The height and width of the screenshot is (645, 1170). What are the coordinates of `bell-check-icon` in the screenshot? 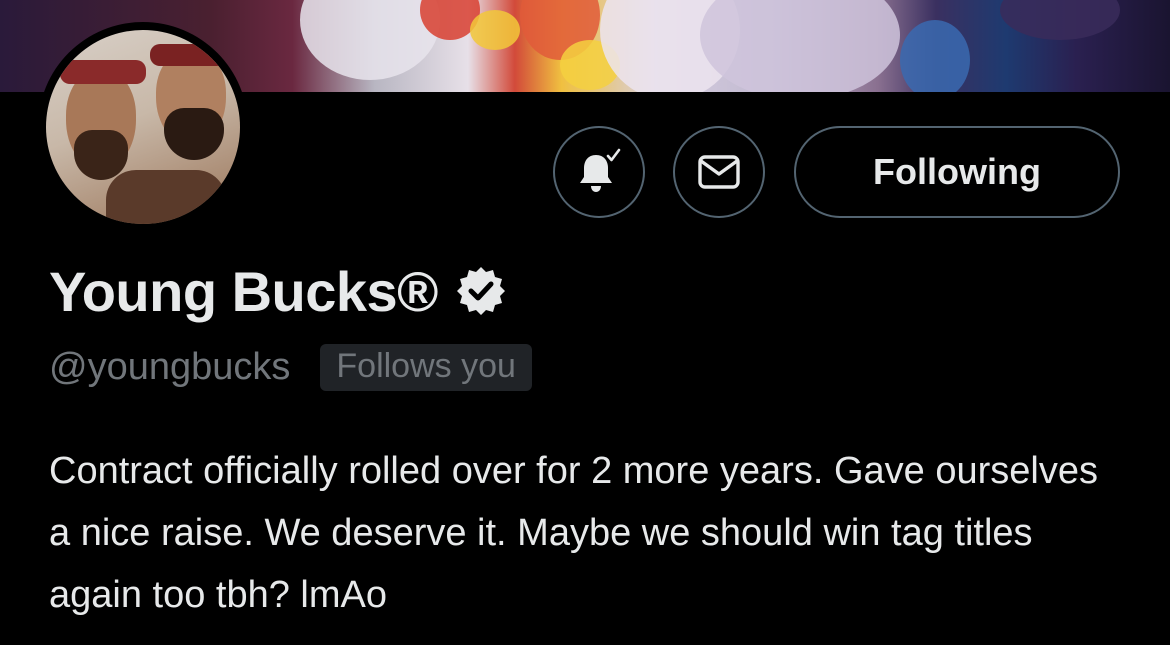 It's located at (600, 170).